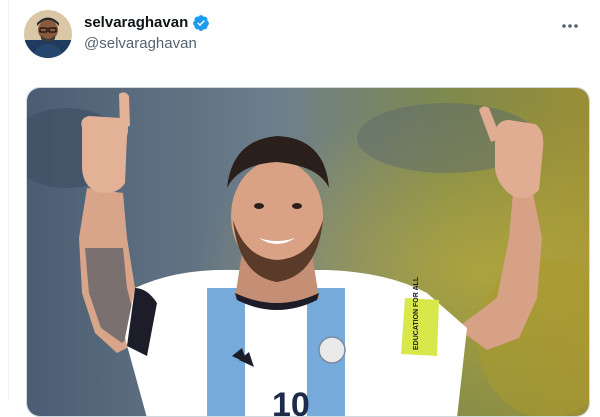  What do you see at coordinates (308, 35) in the screenshot?
I see `tweet-header: selvaraghavan @selvaraghavan` at bounding box center [308, 35].